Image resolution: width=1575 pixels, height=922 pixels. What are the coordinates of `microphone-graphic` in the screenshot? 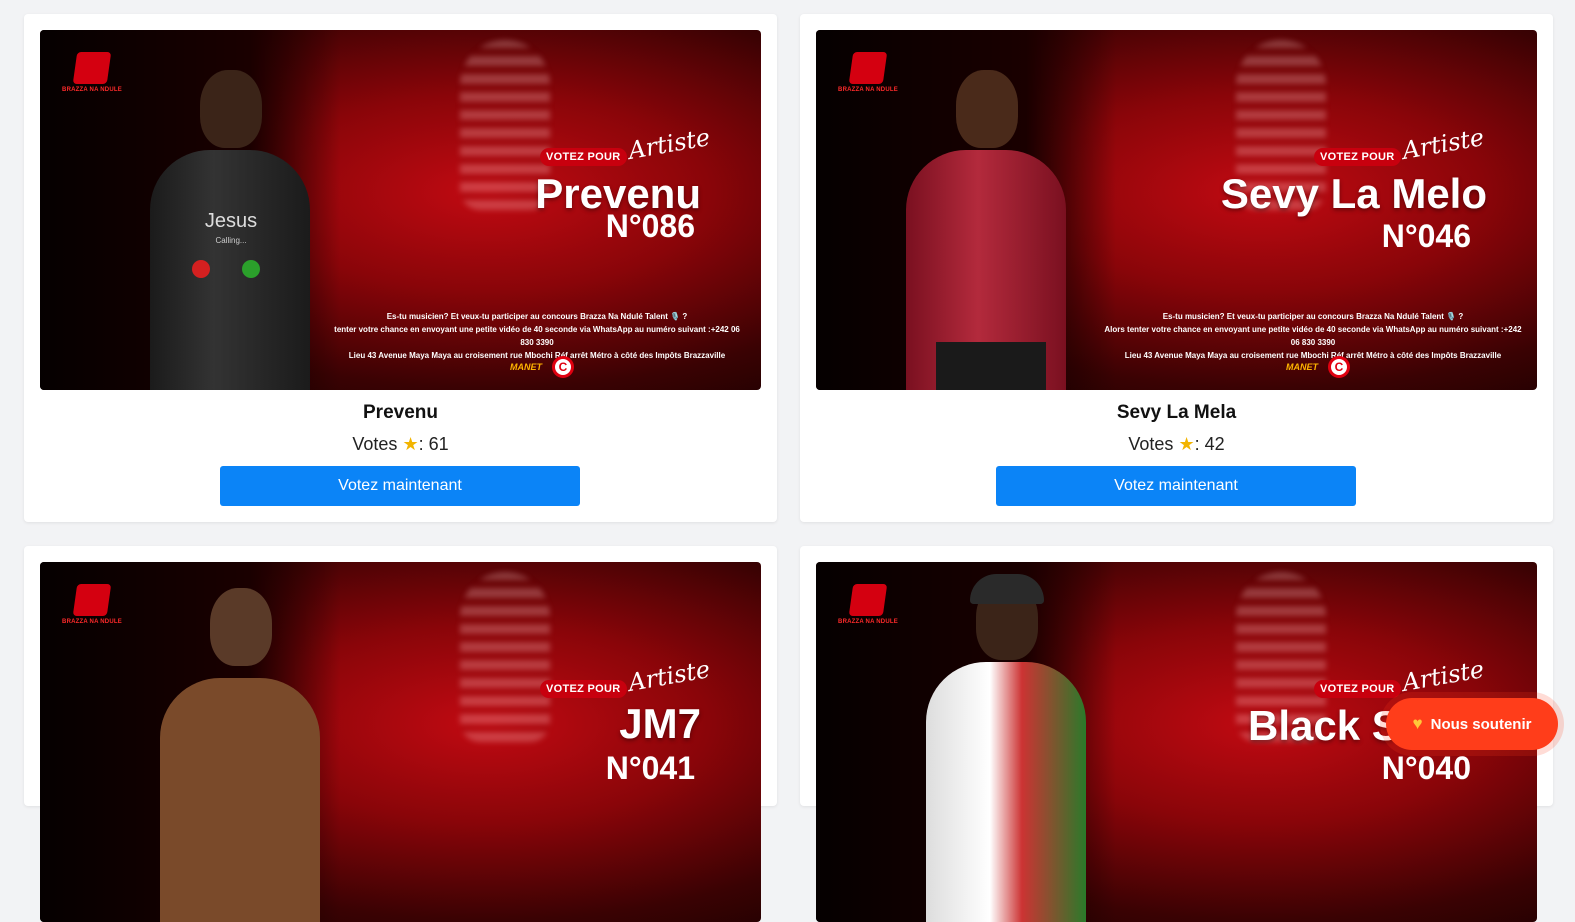 It's located at (505, 657).